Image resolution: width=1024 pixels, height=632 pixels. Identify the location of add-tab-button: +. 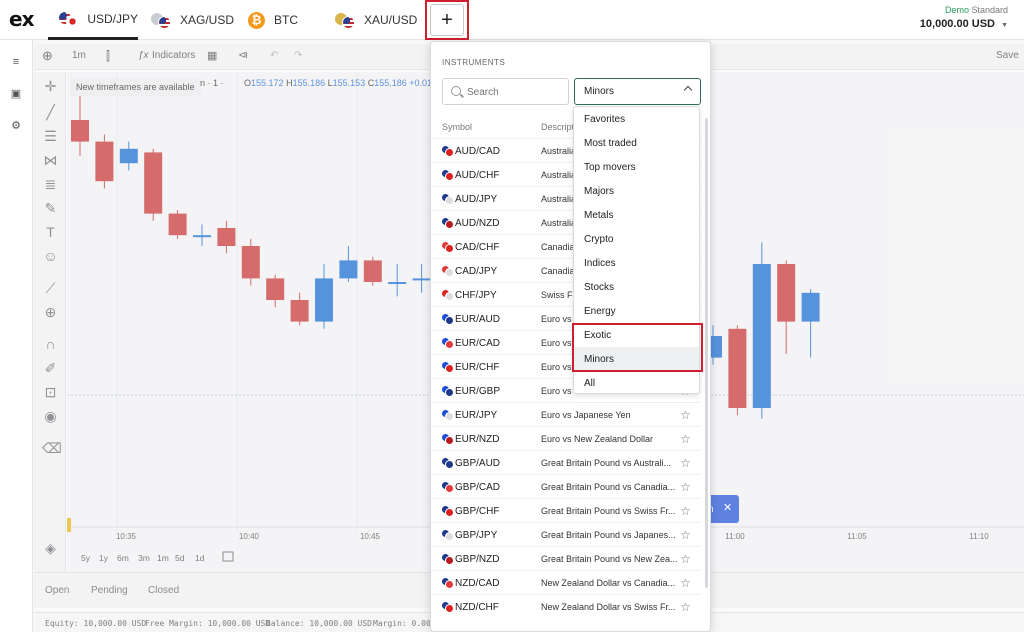
(447, 20).